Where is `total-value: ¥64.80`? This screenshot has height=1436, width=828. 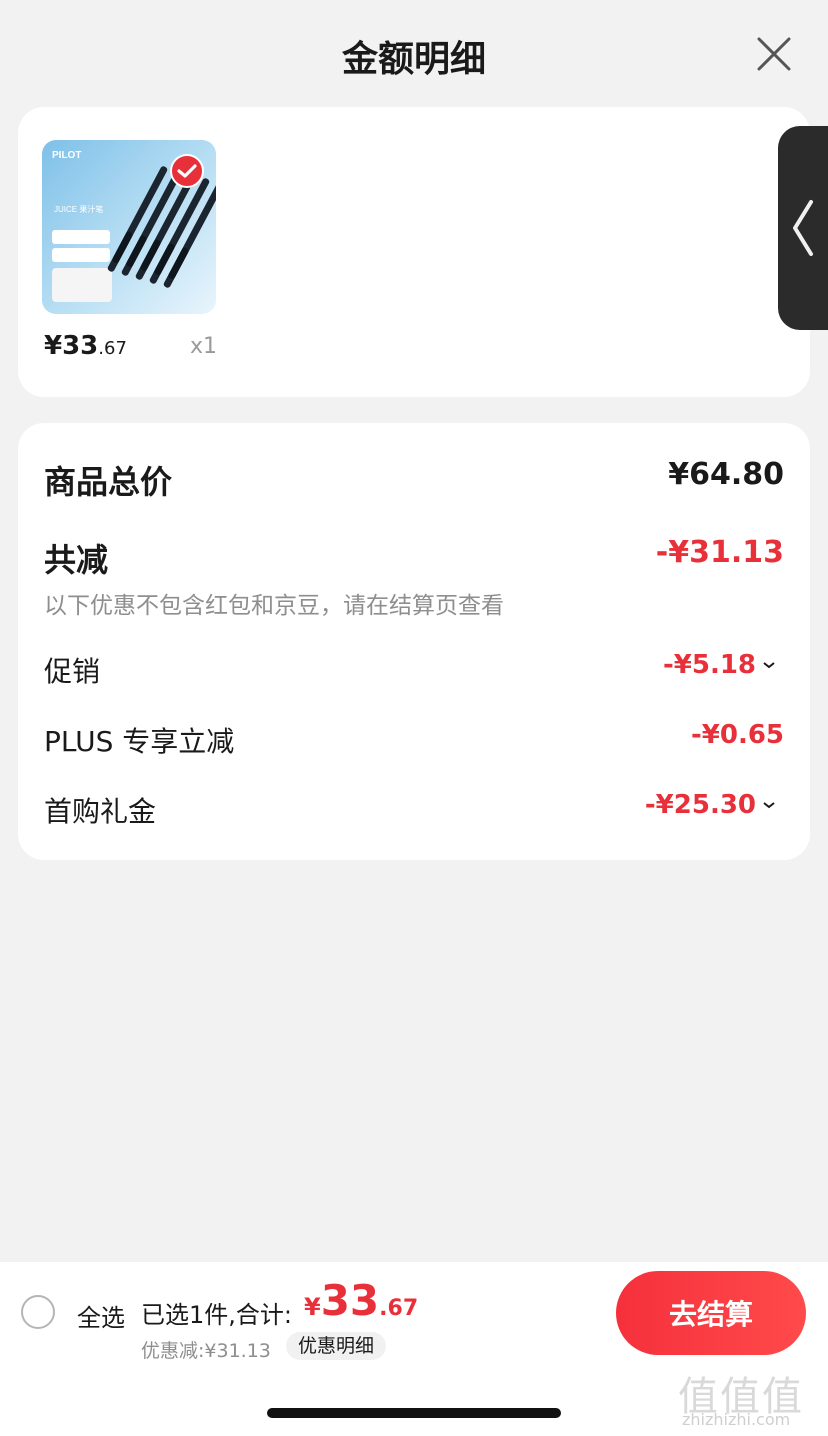 total-value: ¥64.80 is located at coordinates (726, 474).